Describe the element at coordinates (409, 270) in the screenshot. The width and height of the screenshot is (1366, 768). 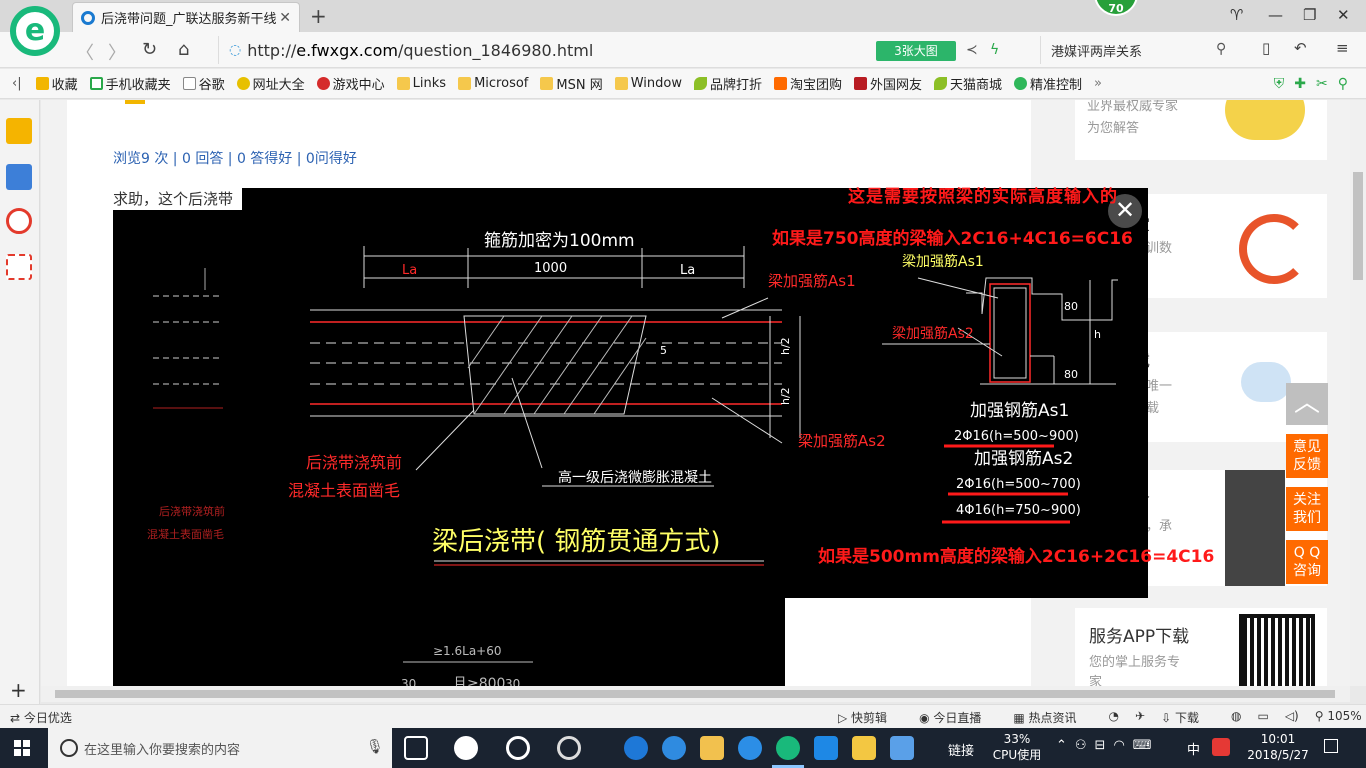
I see `dim-la-left: La` at that location.